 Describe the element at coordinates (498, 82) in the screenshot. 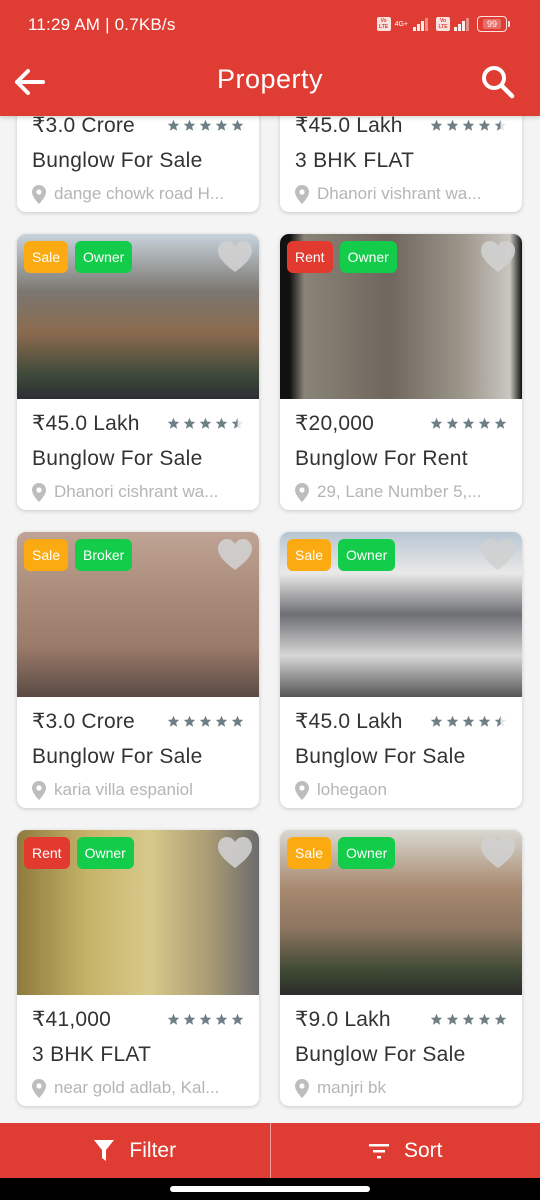

I see `search-button` at that location.